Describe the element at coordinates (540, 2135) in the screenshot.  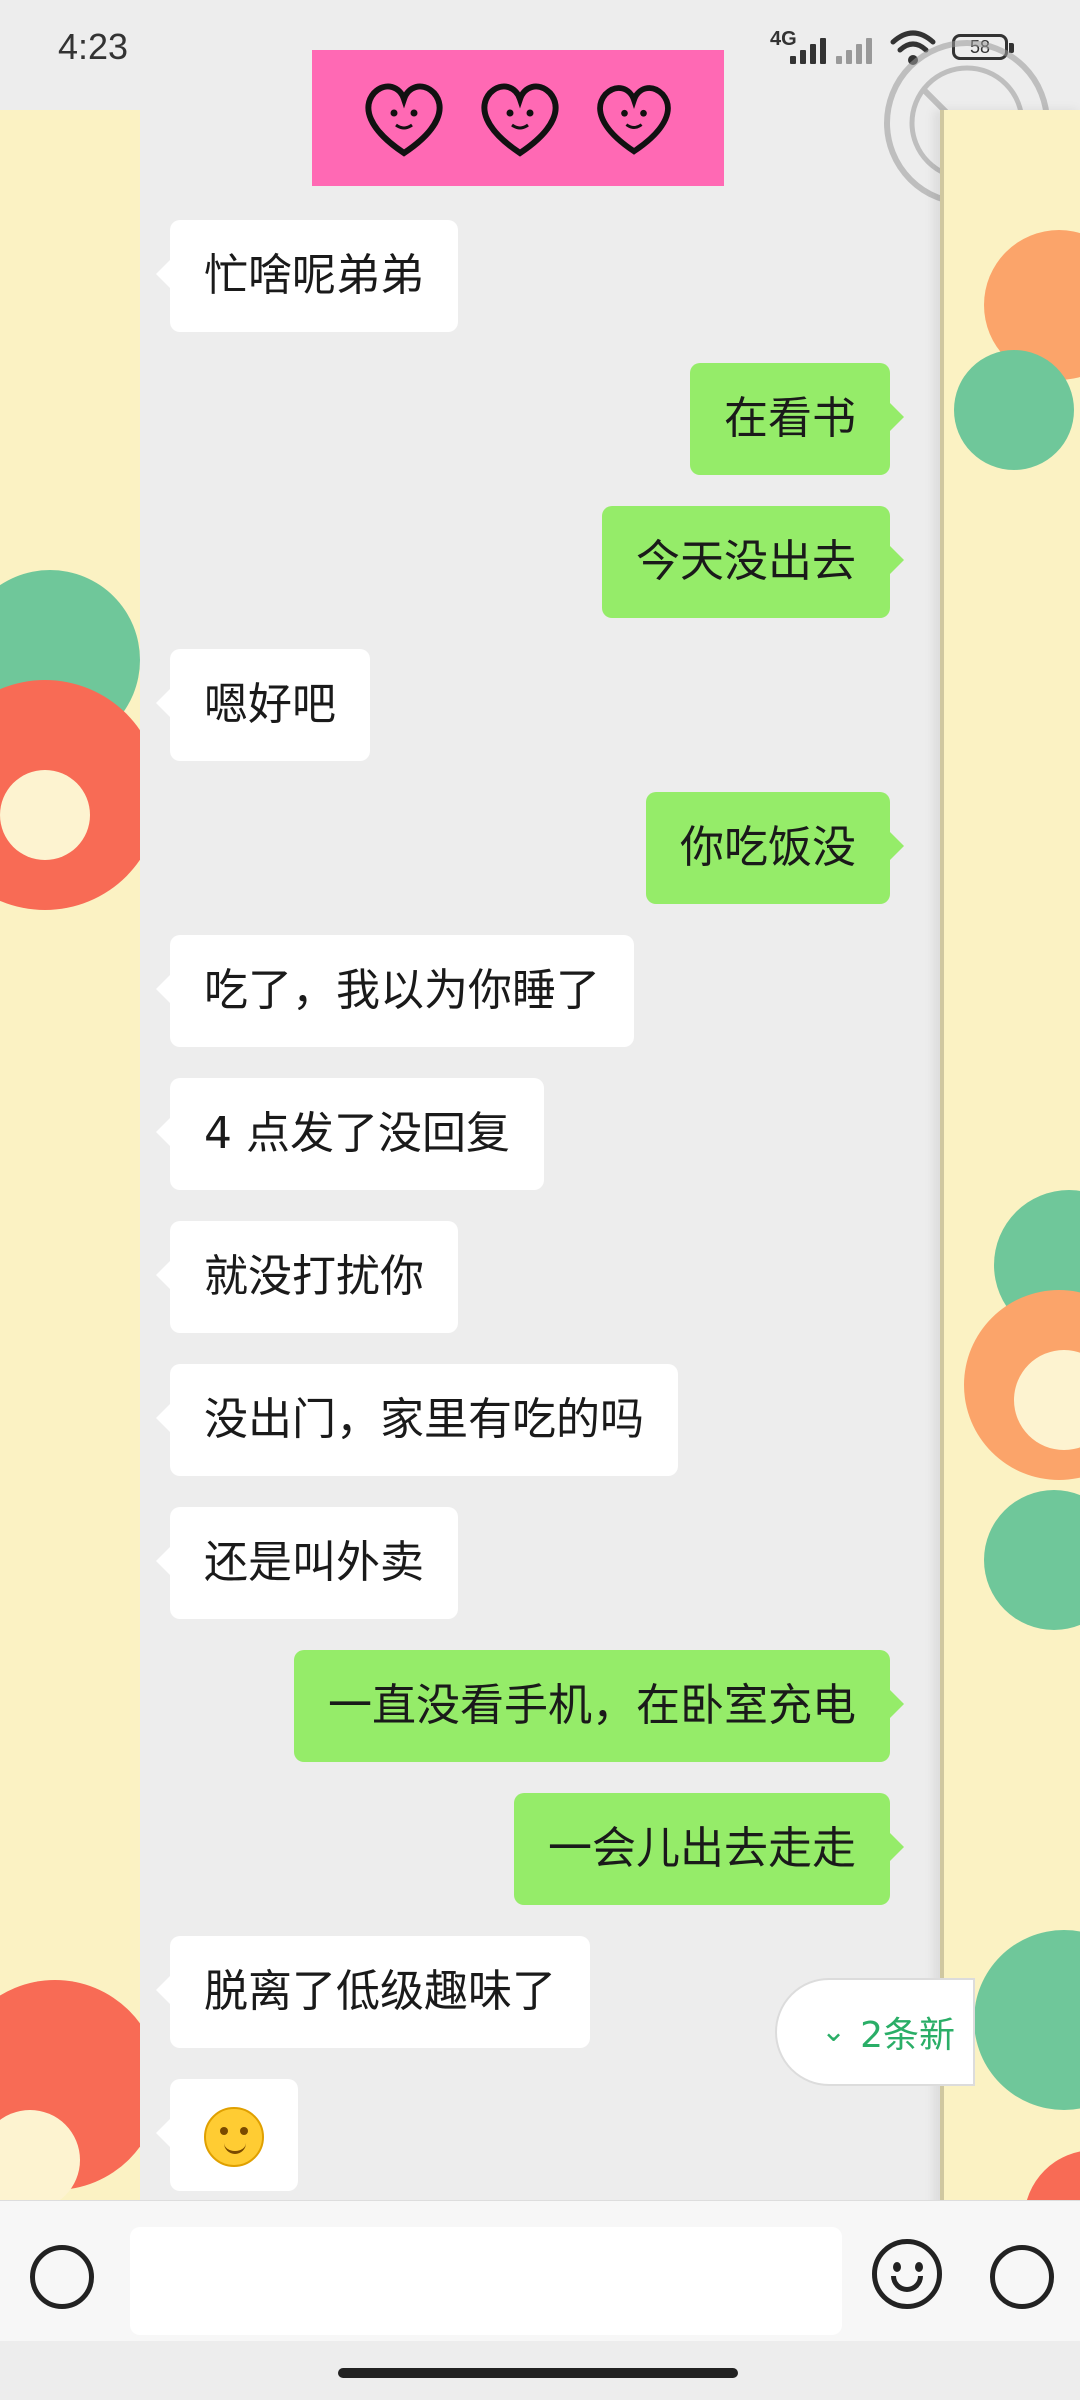
I see `message-row` at that location.